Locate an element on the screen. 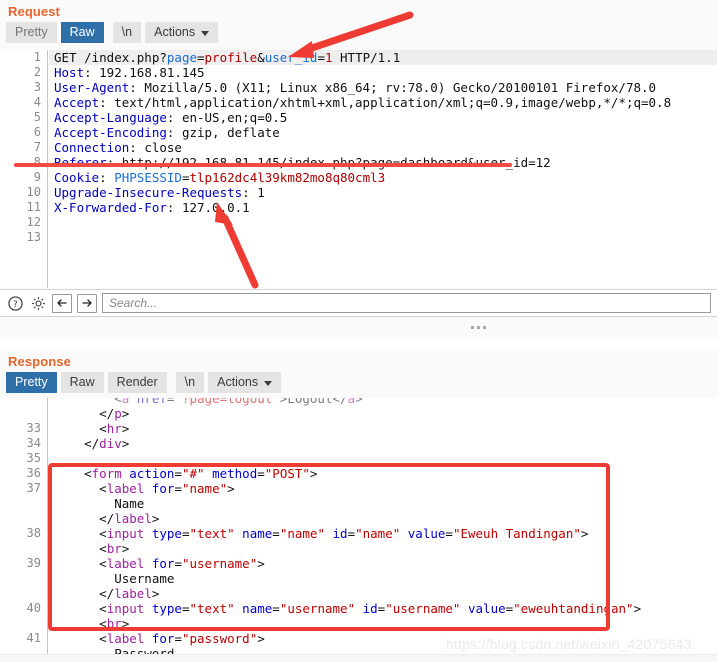 The width and height of the screenshot is (717, 662). code-line: Accept-Encoding: gzip, deflate is located at coordinates (383, 132).